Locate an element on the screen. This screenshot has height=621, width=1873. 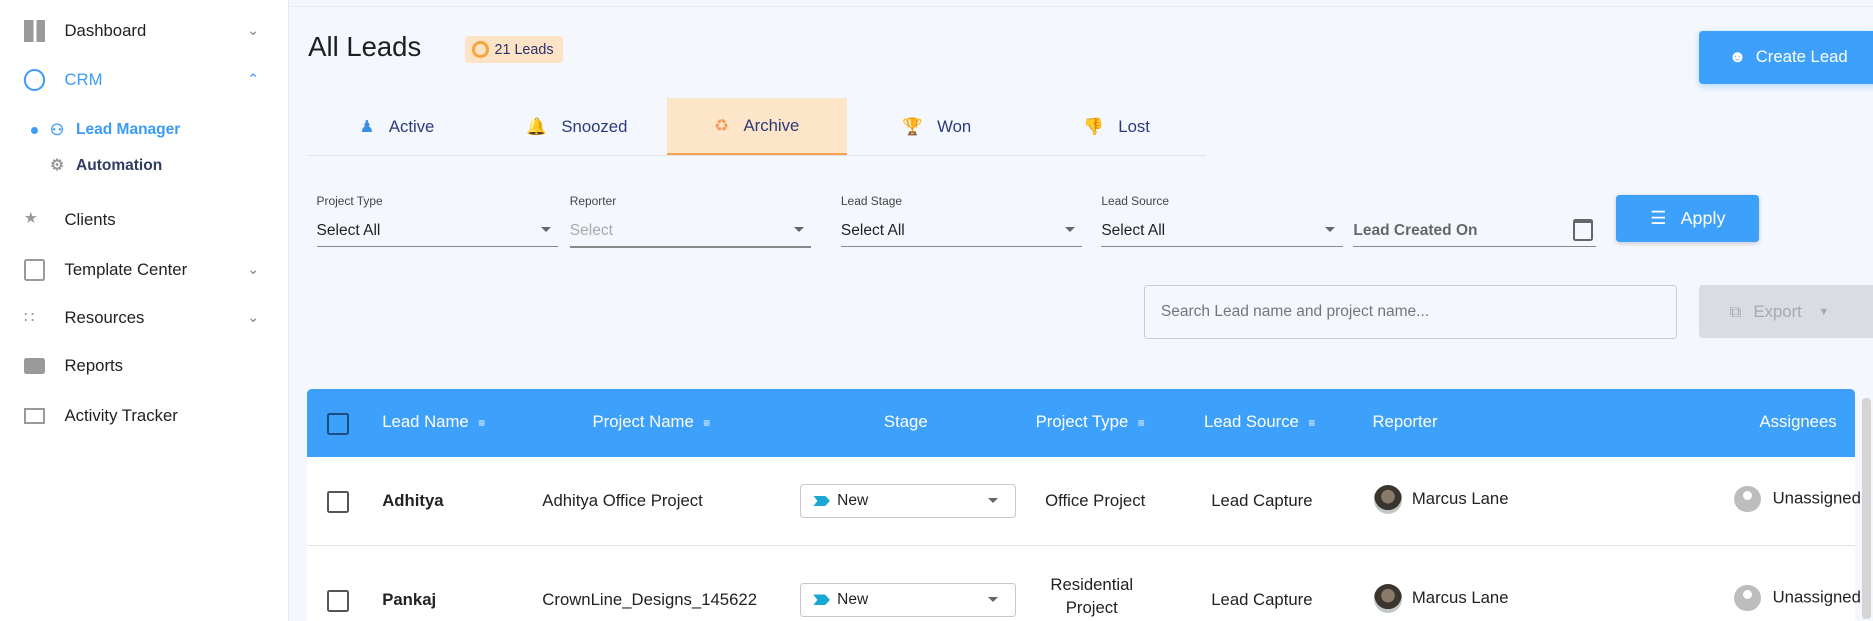
create-lead-button: ☻ Create Lead is located at coordinates (1785, 57).